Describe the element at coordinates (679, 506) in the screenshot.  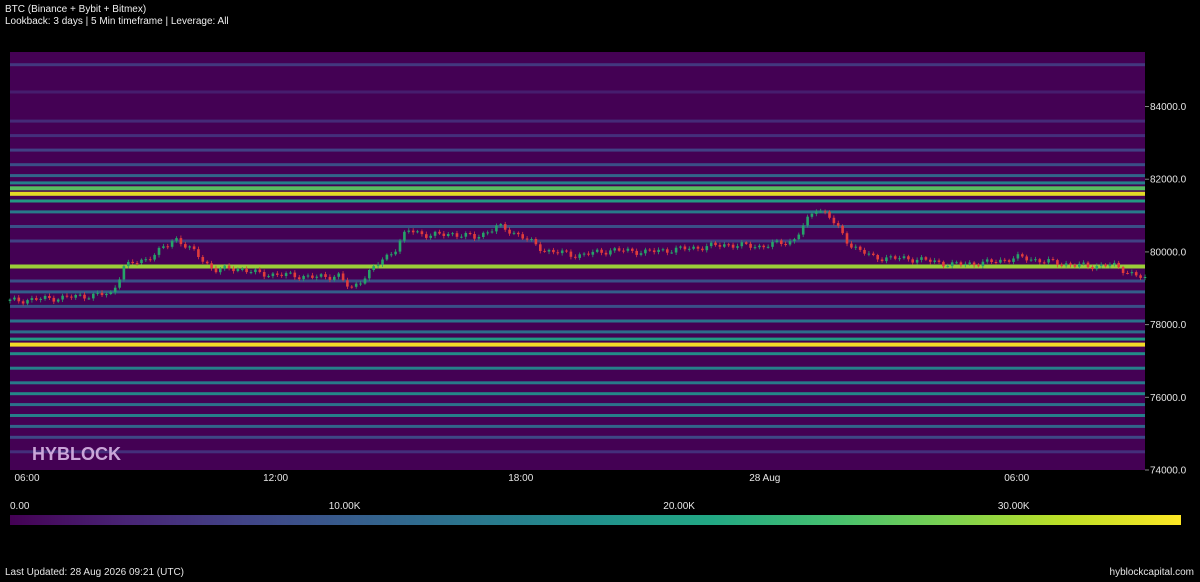
I see `colorbar-tick-label: 20.00K` at that location.